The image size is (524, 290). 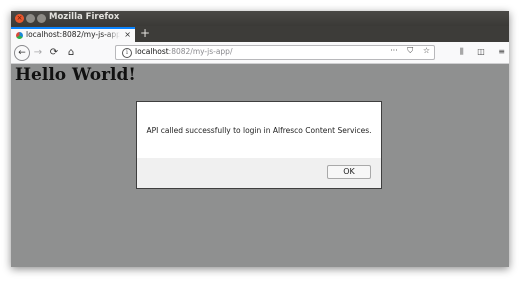 What do you see at coordinates (127, 35) in the screenshot?
I see `tab-close-icon: ×` at bounding box center [127, 35].